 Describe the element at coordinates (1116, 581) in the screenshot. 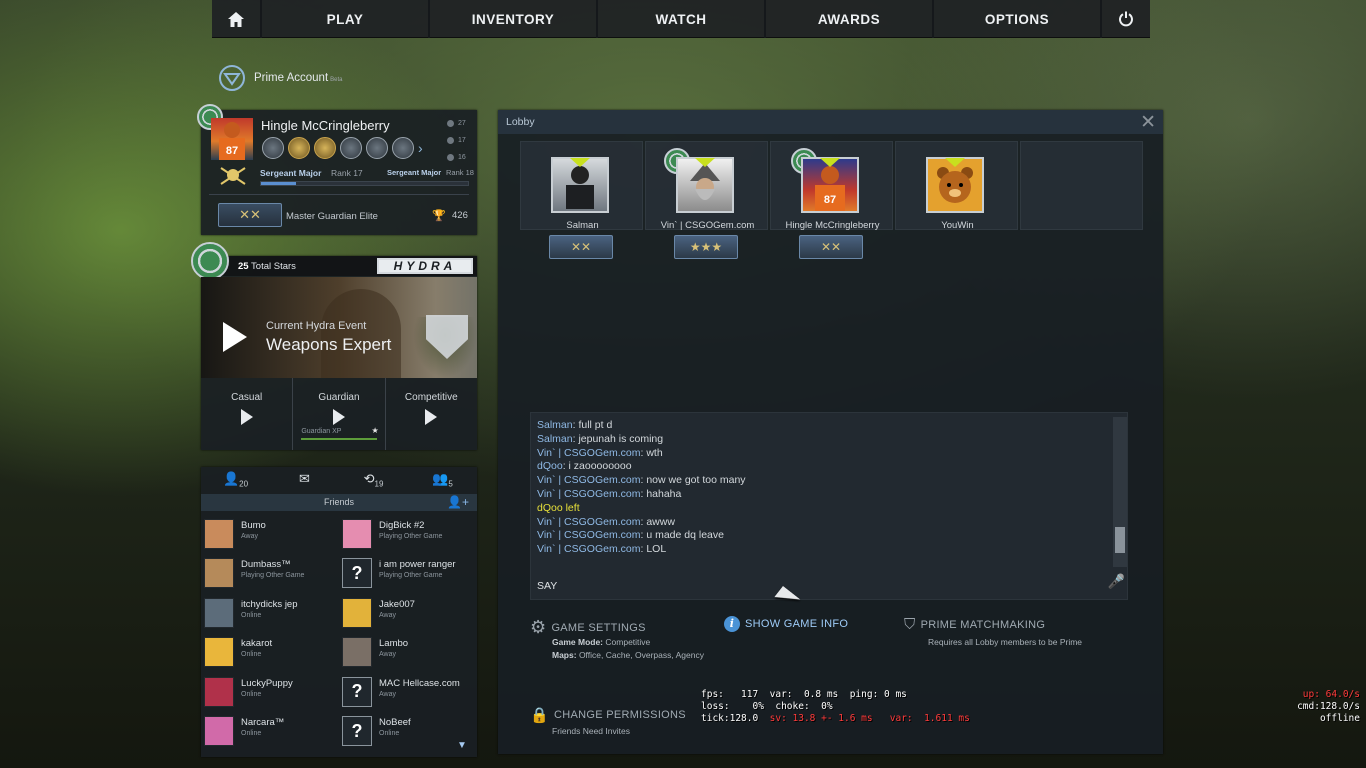

I see `microphone-icon: 🎤` at that location.